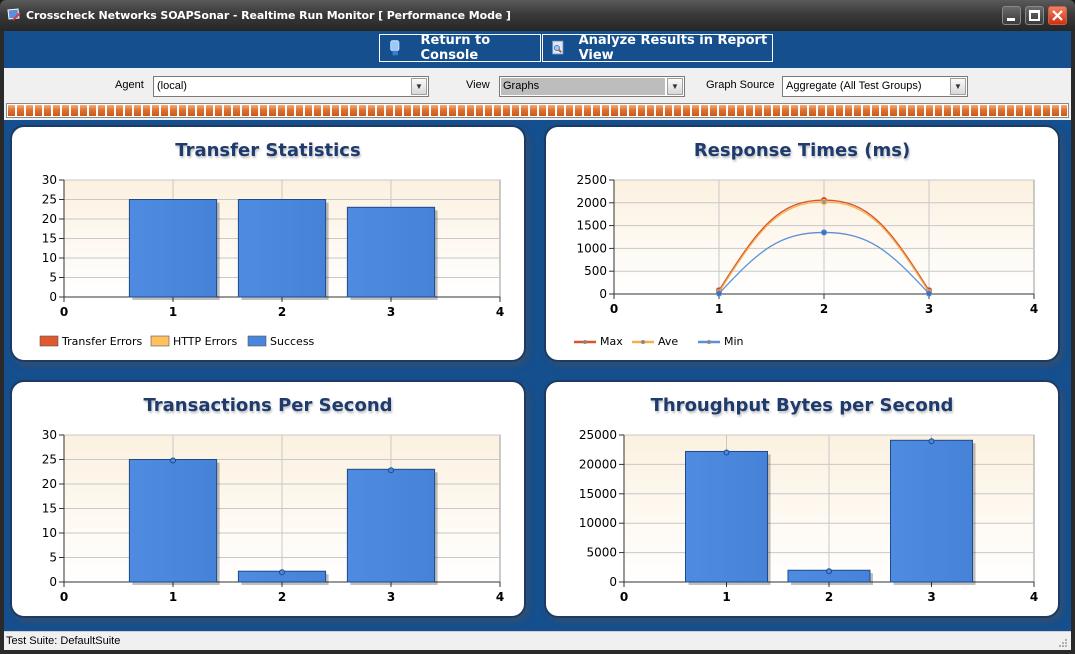 Image resolution: width=1075 pixels, height=654 pixels. What do you see at coordinates (734, 341) in the screenshot?
I see `legend-label: Min` at bounding box center [734, 341].